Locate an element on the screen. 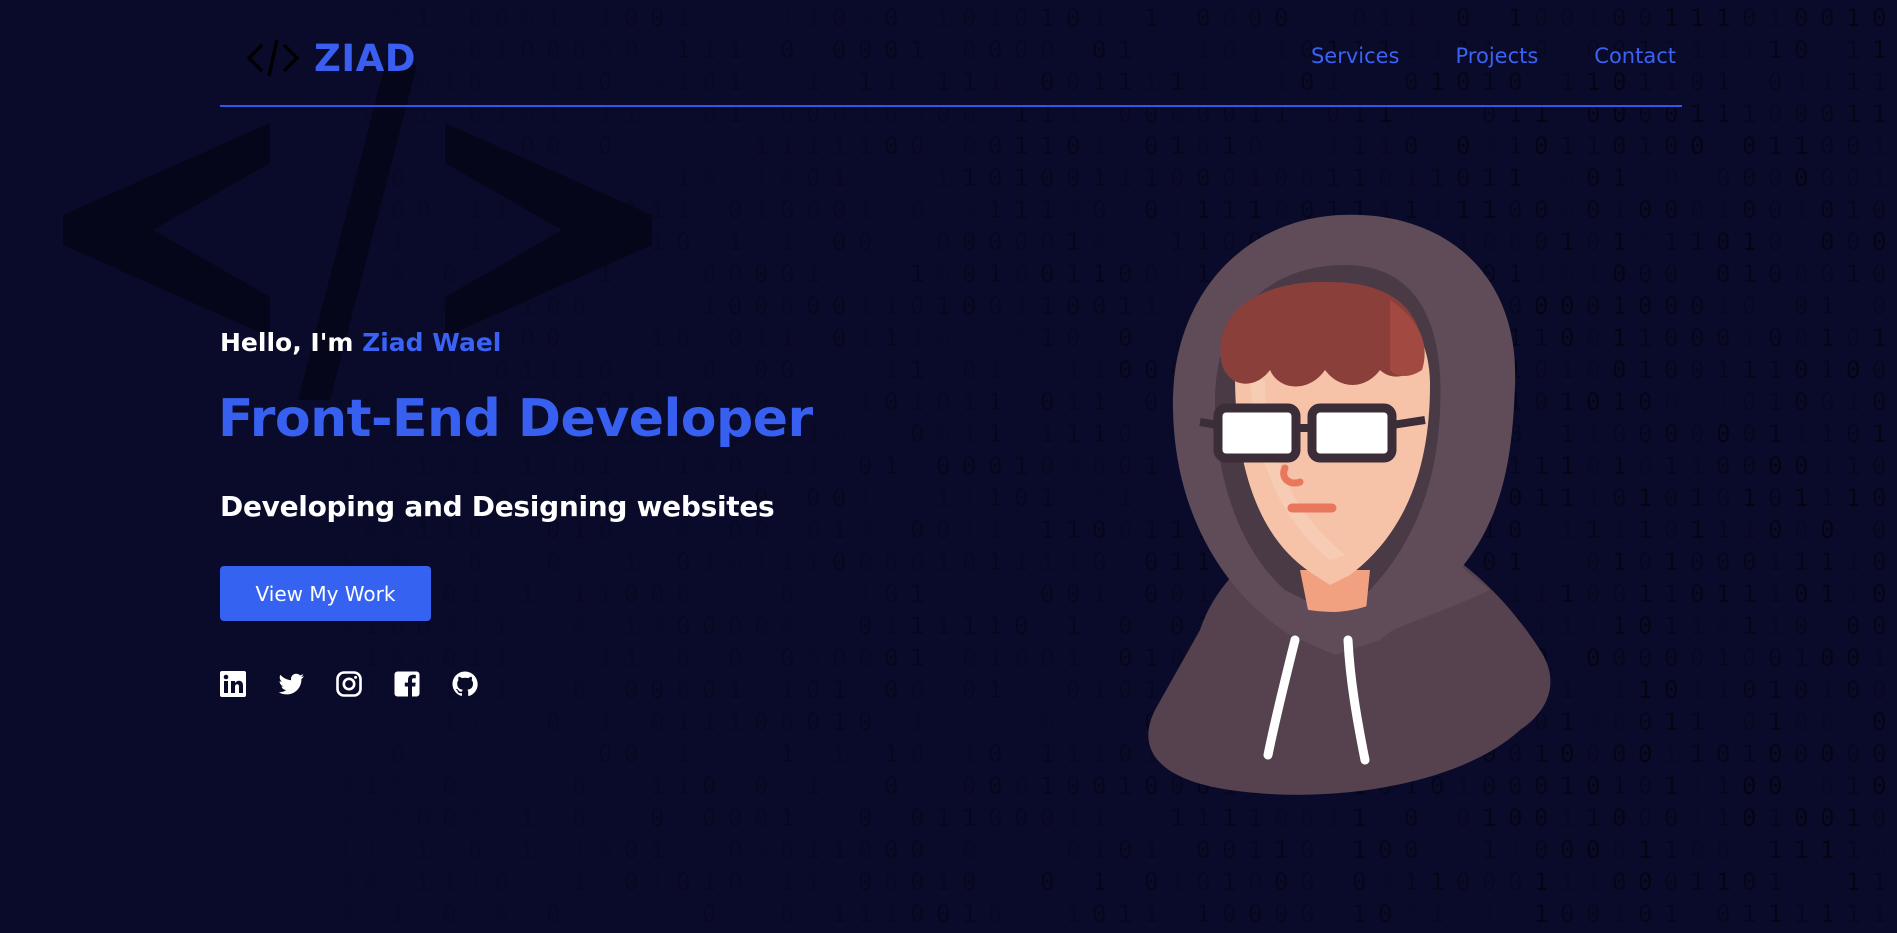 This screenshot has height=933, width=1897. github-link is located at coordinates (465, 684).